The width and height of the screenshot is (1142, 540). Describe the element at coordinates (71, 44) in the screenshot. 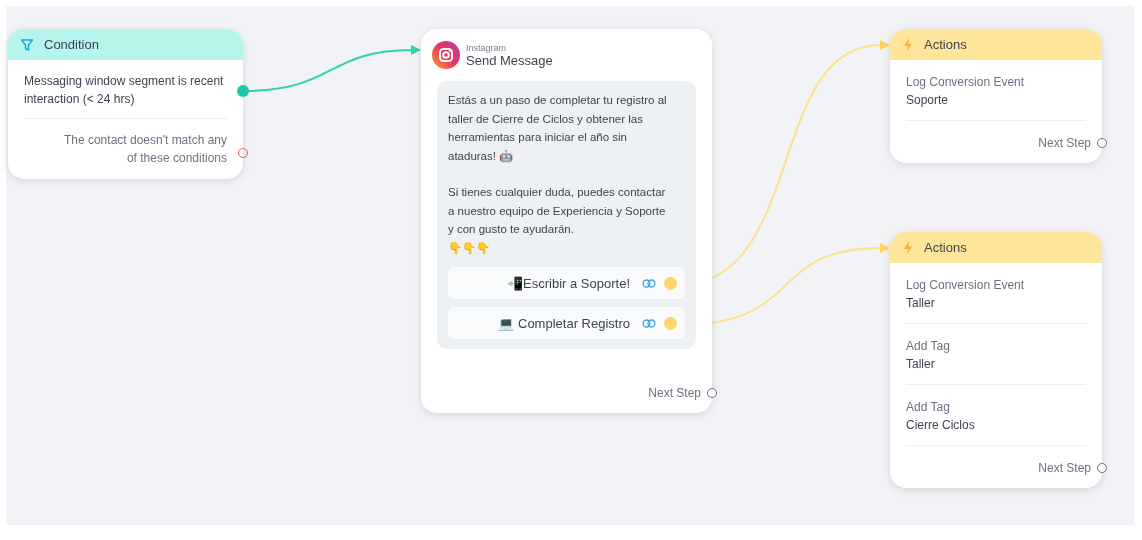

I see `node-title: Condition` at that location.